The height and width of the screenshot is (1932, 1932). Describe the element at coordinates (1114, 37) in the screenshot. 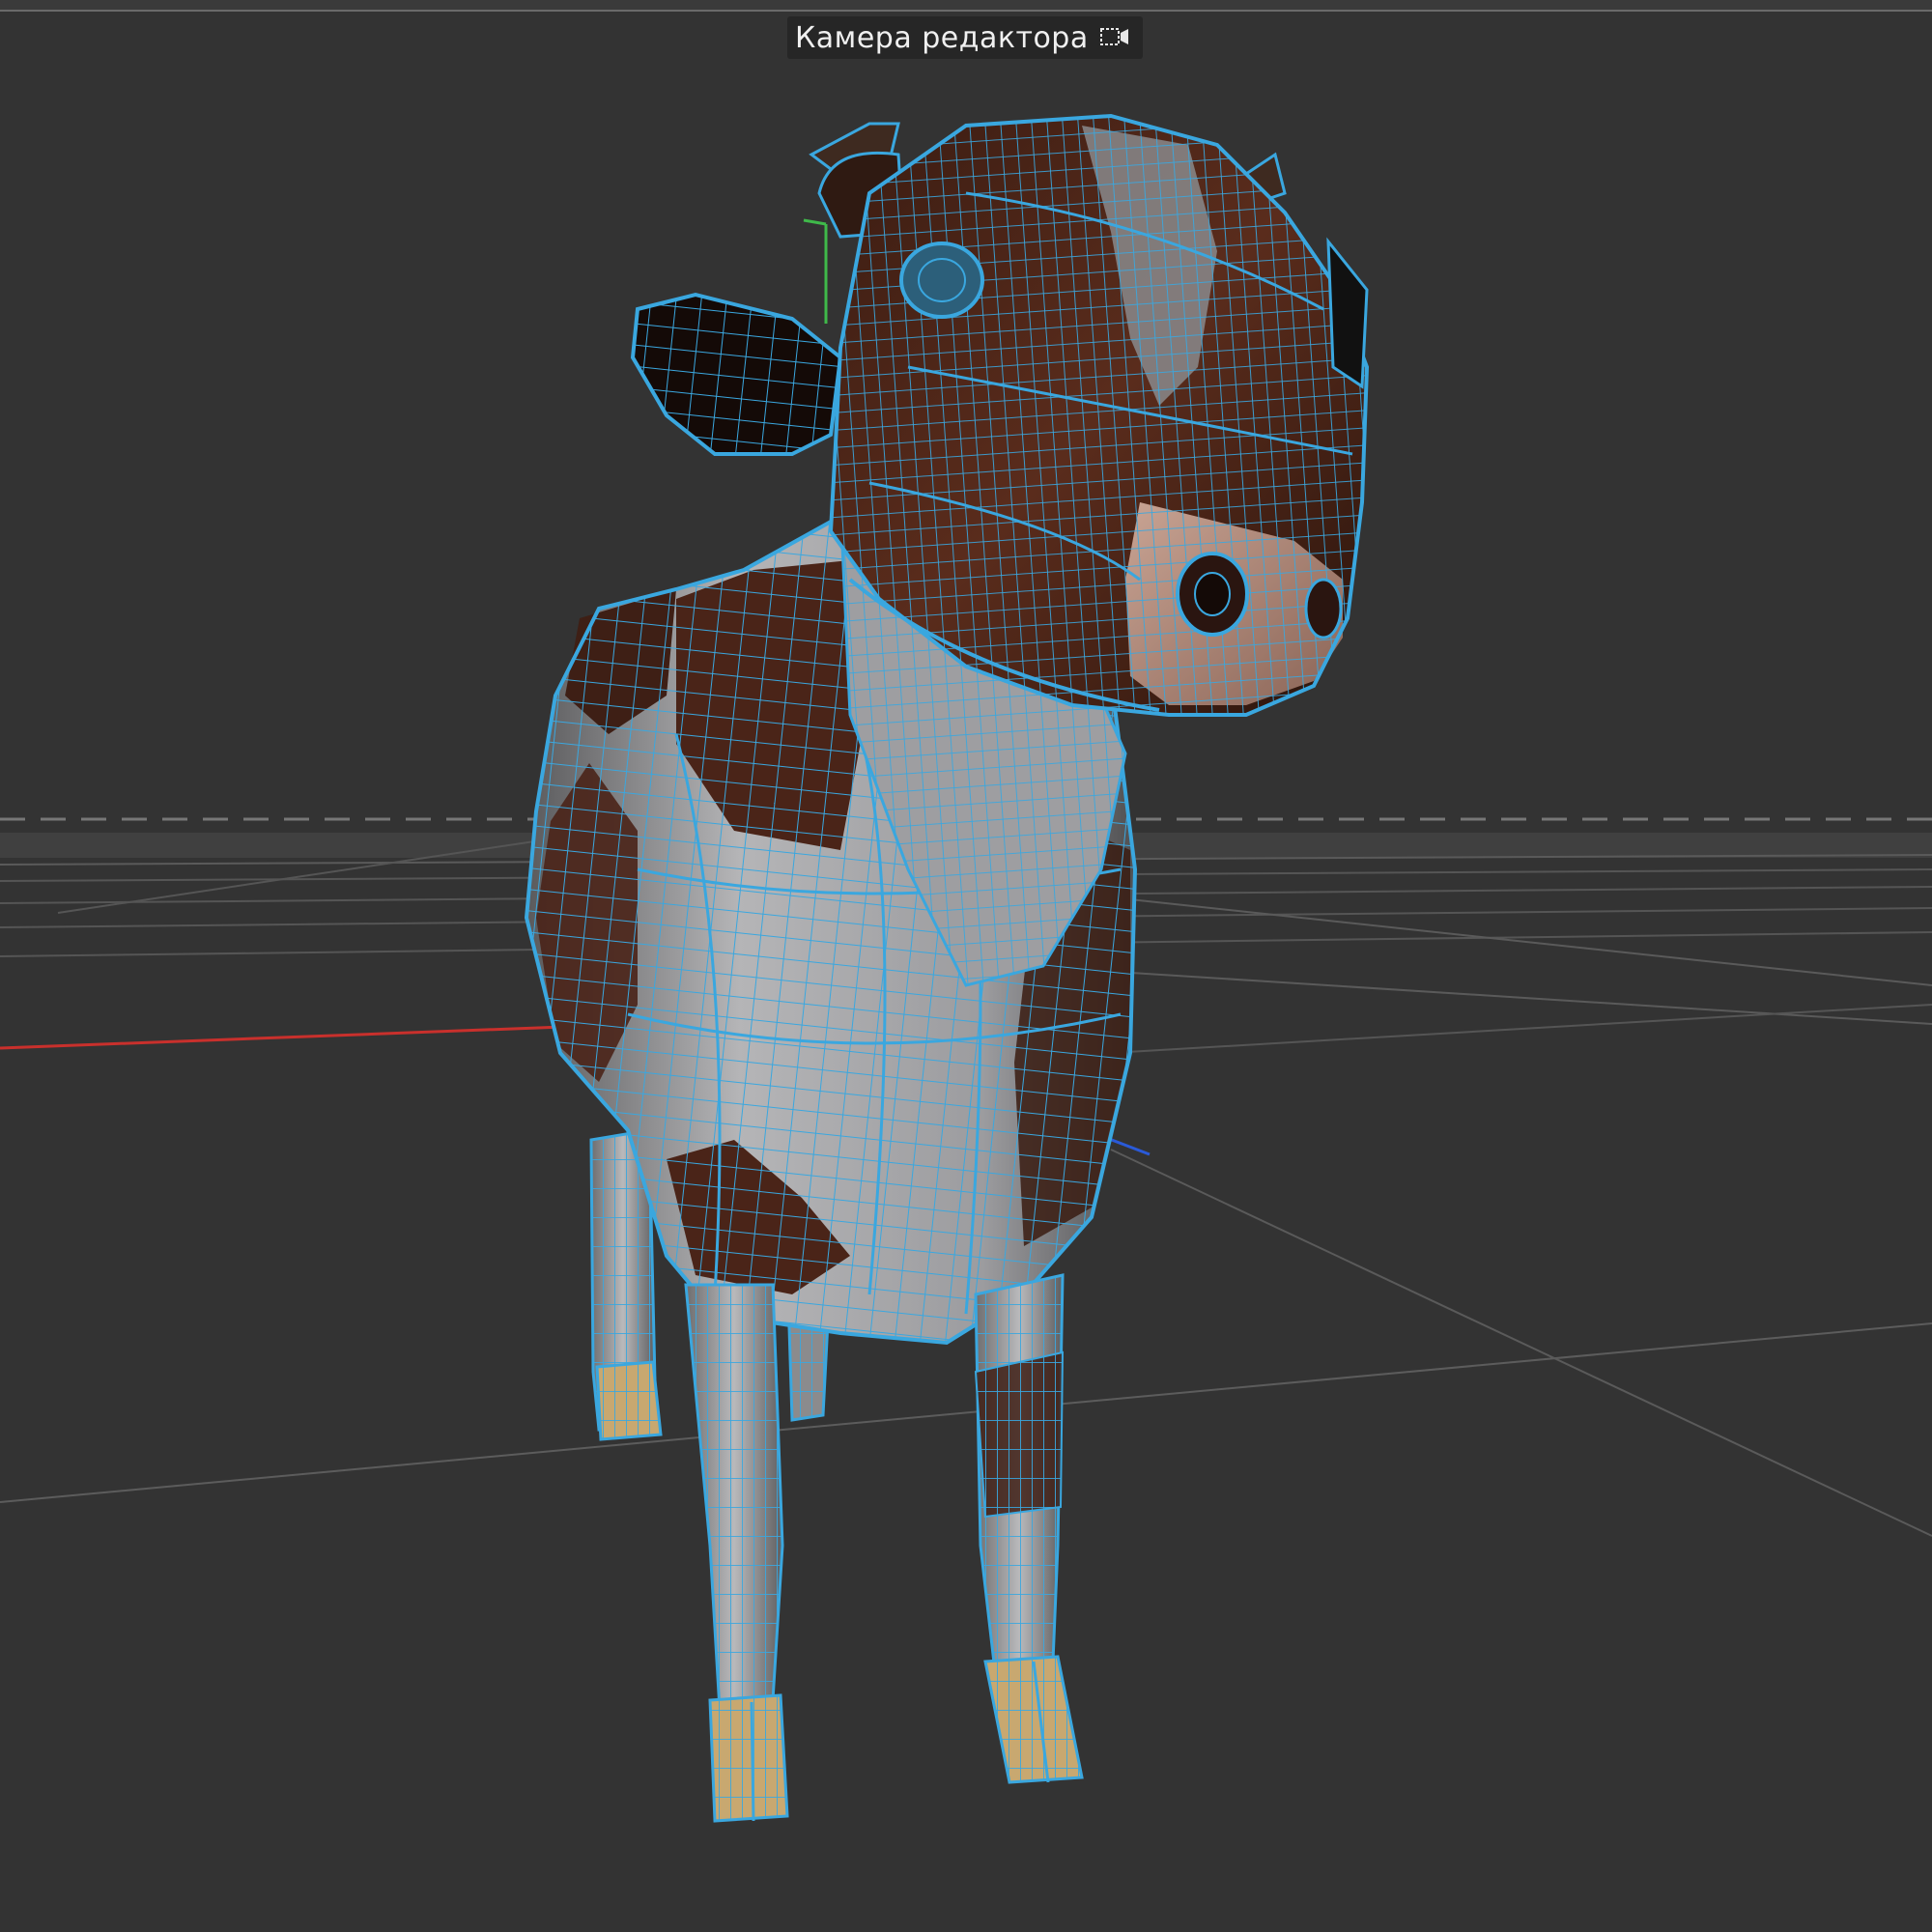

I see `video-camera-icon` at that location.